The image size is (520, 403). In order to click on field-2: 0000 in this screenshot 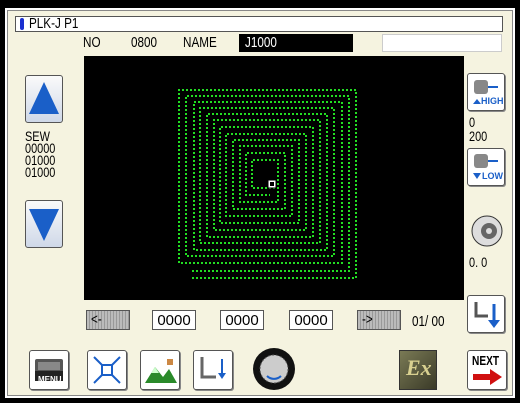, I will do `click(242, 320)`.